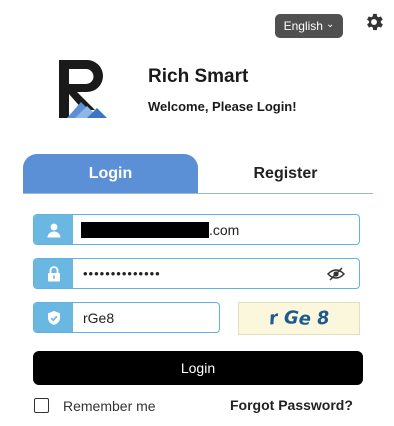  What do you see at coordinates (336, 274) in the screenshot?
I see `eye-slash-icon` at bounding box center [336, 274].